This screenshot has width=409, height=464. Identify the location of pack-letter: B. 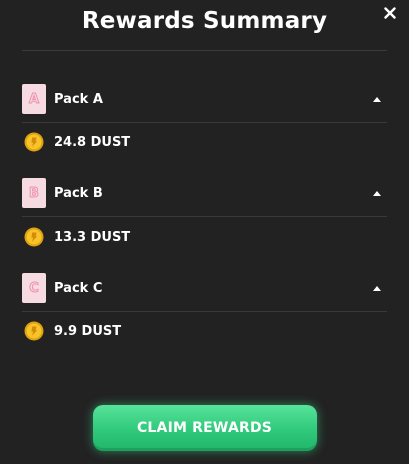
(34, 193).